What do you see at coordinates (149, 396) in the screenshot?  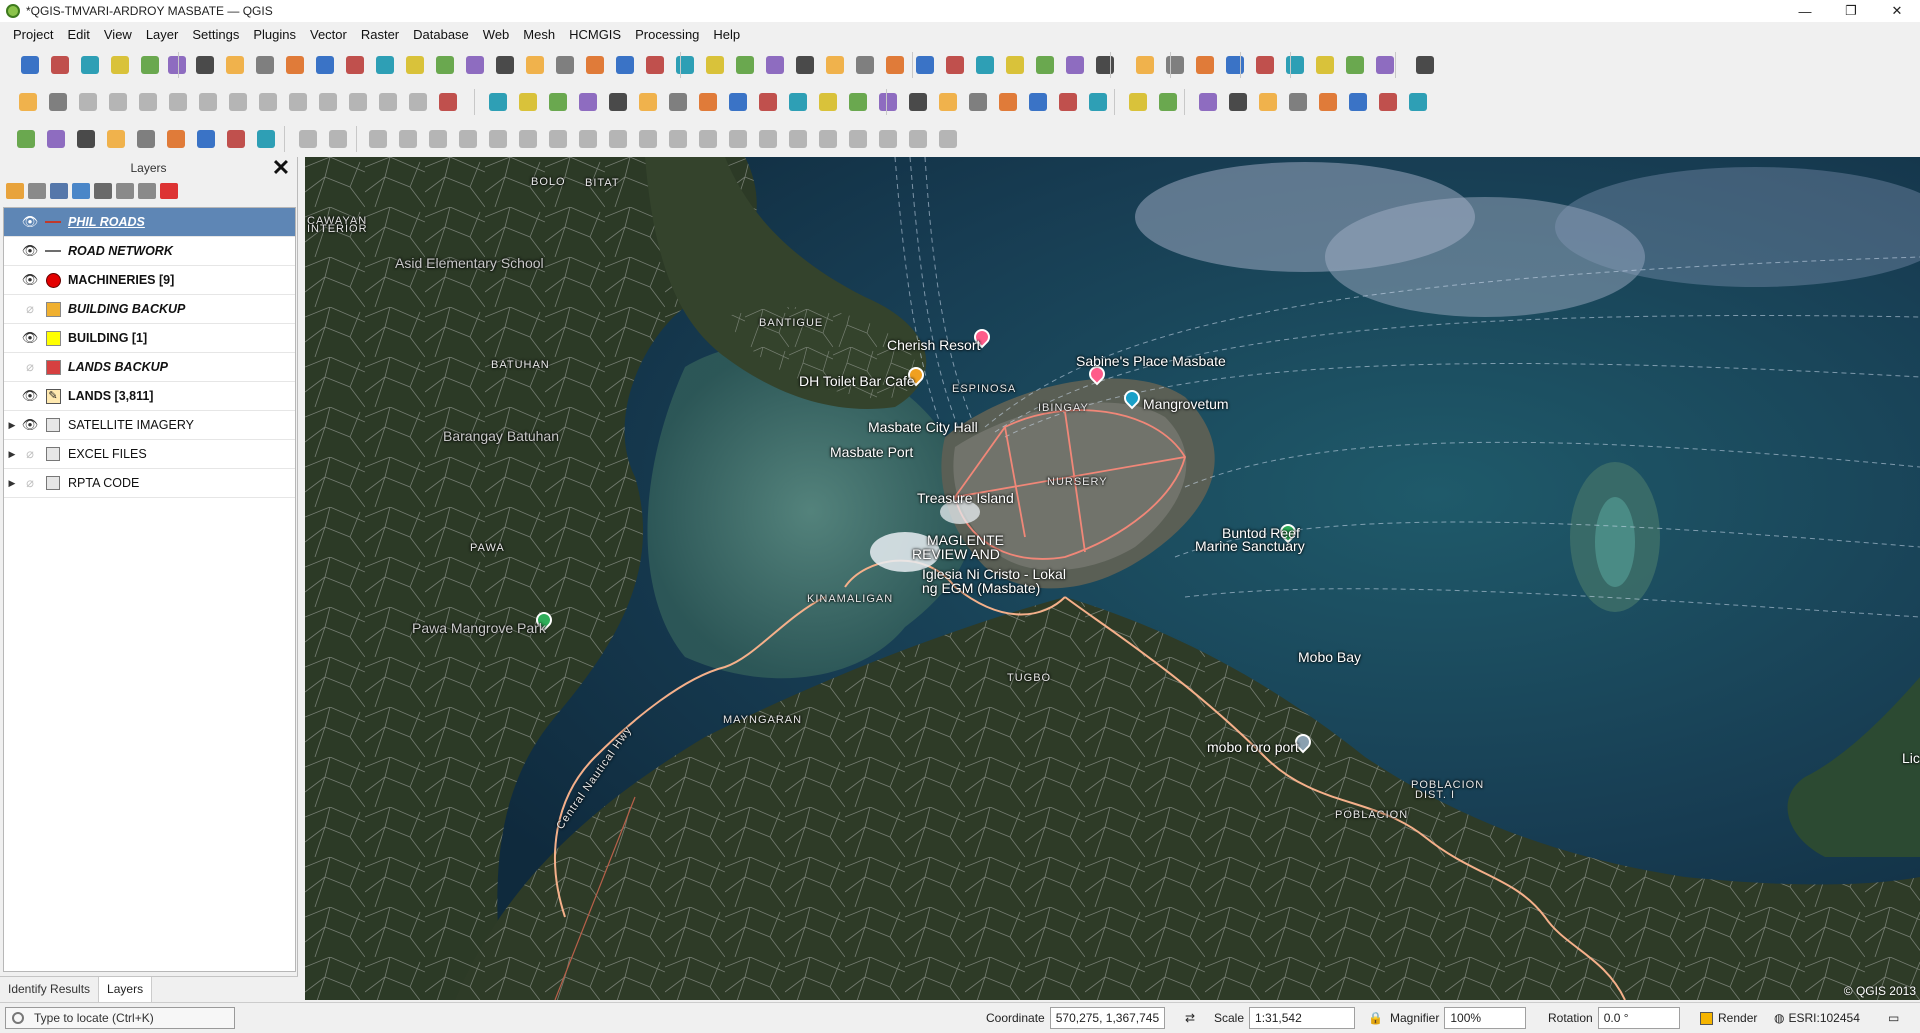 I see `layer-row: 👁 ✎ LANDS [3,811]` at bounding box center [149, 396].